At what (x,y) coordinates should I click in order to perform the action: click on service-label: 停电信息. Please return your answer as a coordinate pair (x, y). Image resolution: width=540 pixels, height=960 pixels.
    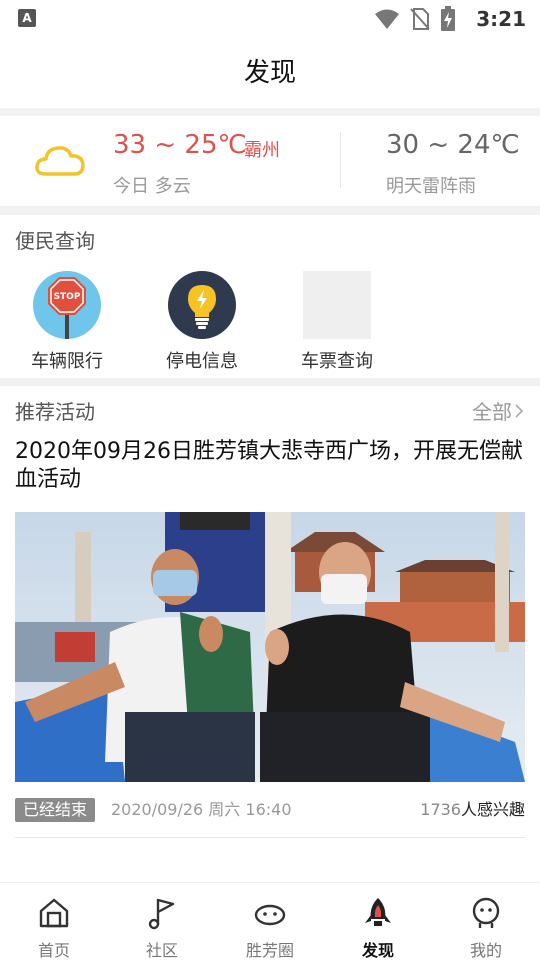
    Looking at the image, I should click on (202, 361).